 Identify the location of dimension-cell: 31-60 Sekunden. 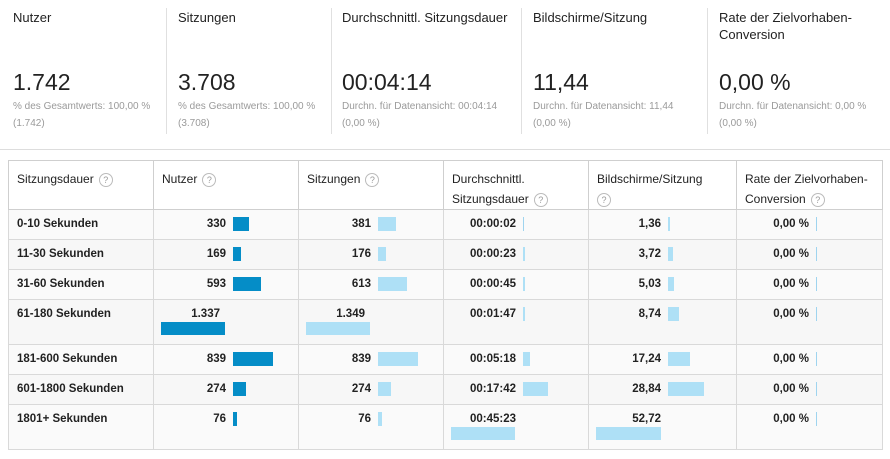
(81, 284).